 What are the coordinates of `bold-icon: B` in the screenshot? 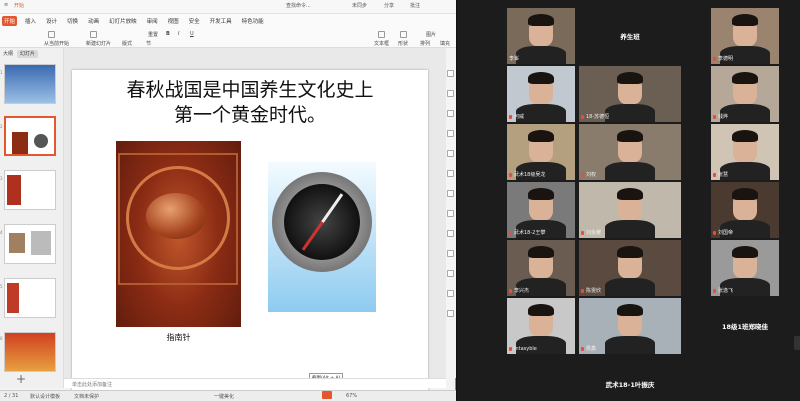 It's located at (168, 34).